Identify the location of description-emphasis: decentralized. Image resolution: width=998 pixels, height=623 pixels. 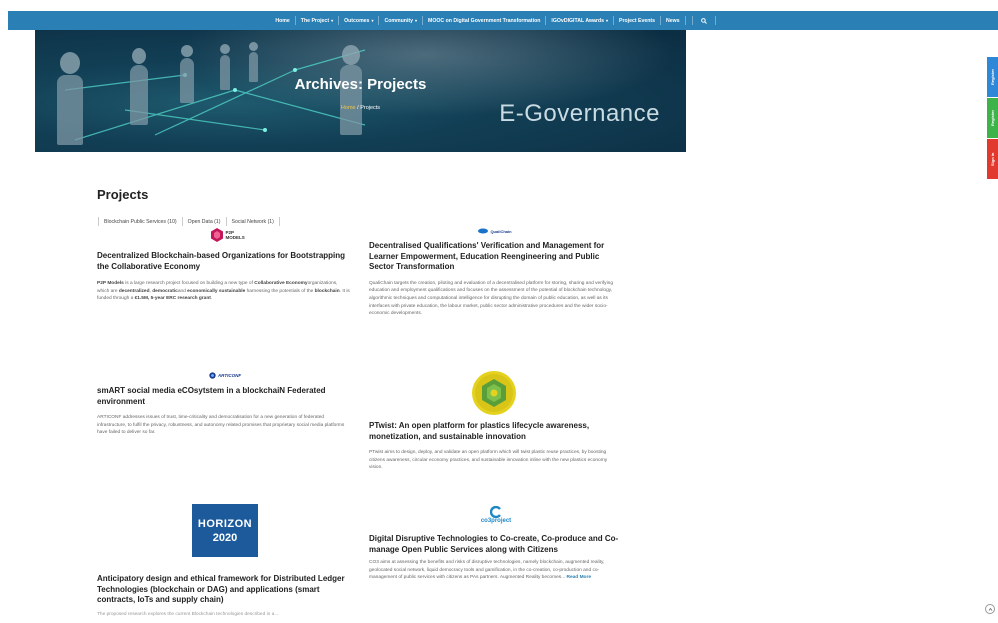
(134, 291).